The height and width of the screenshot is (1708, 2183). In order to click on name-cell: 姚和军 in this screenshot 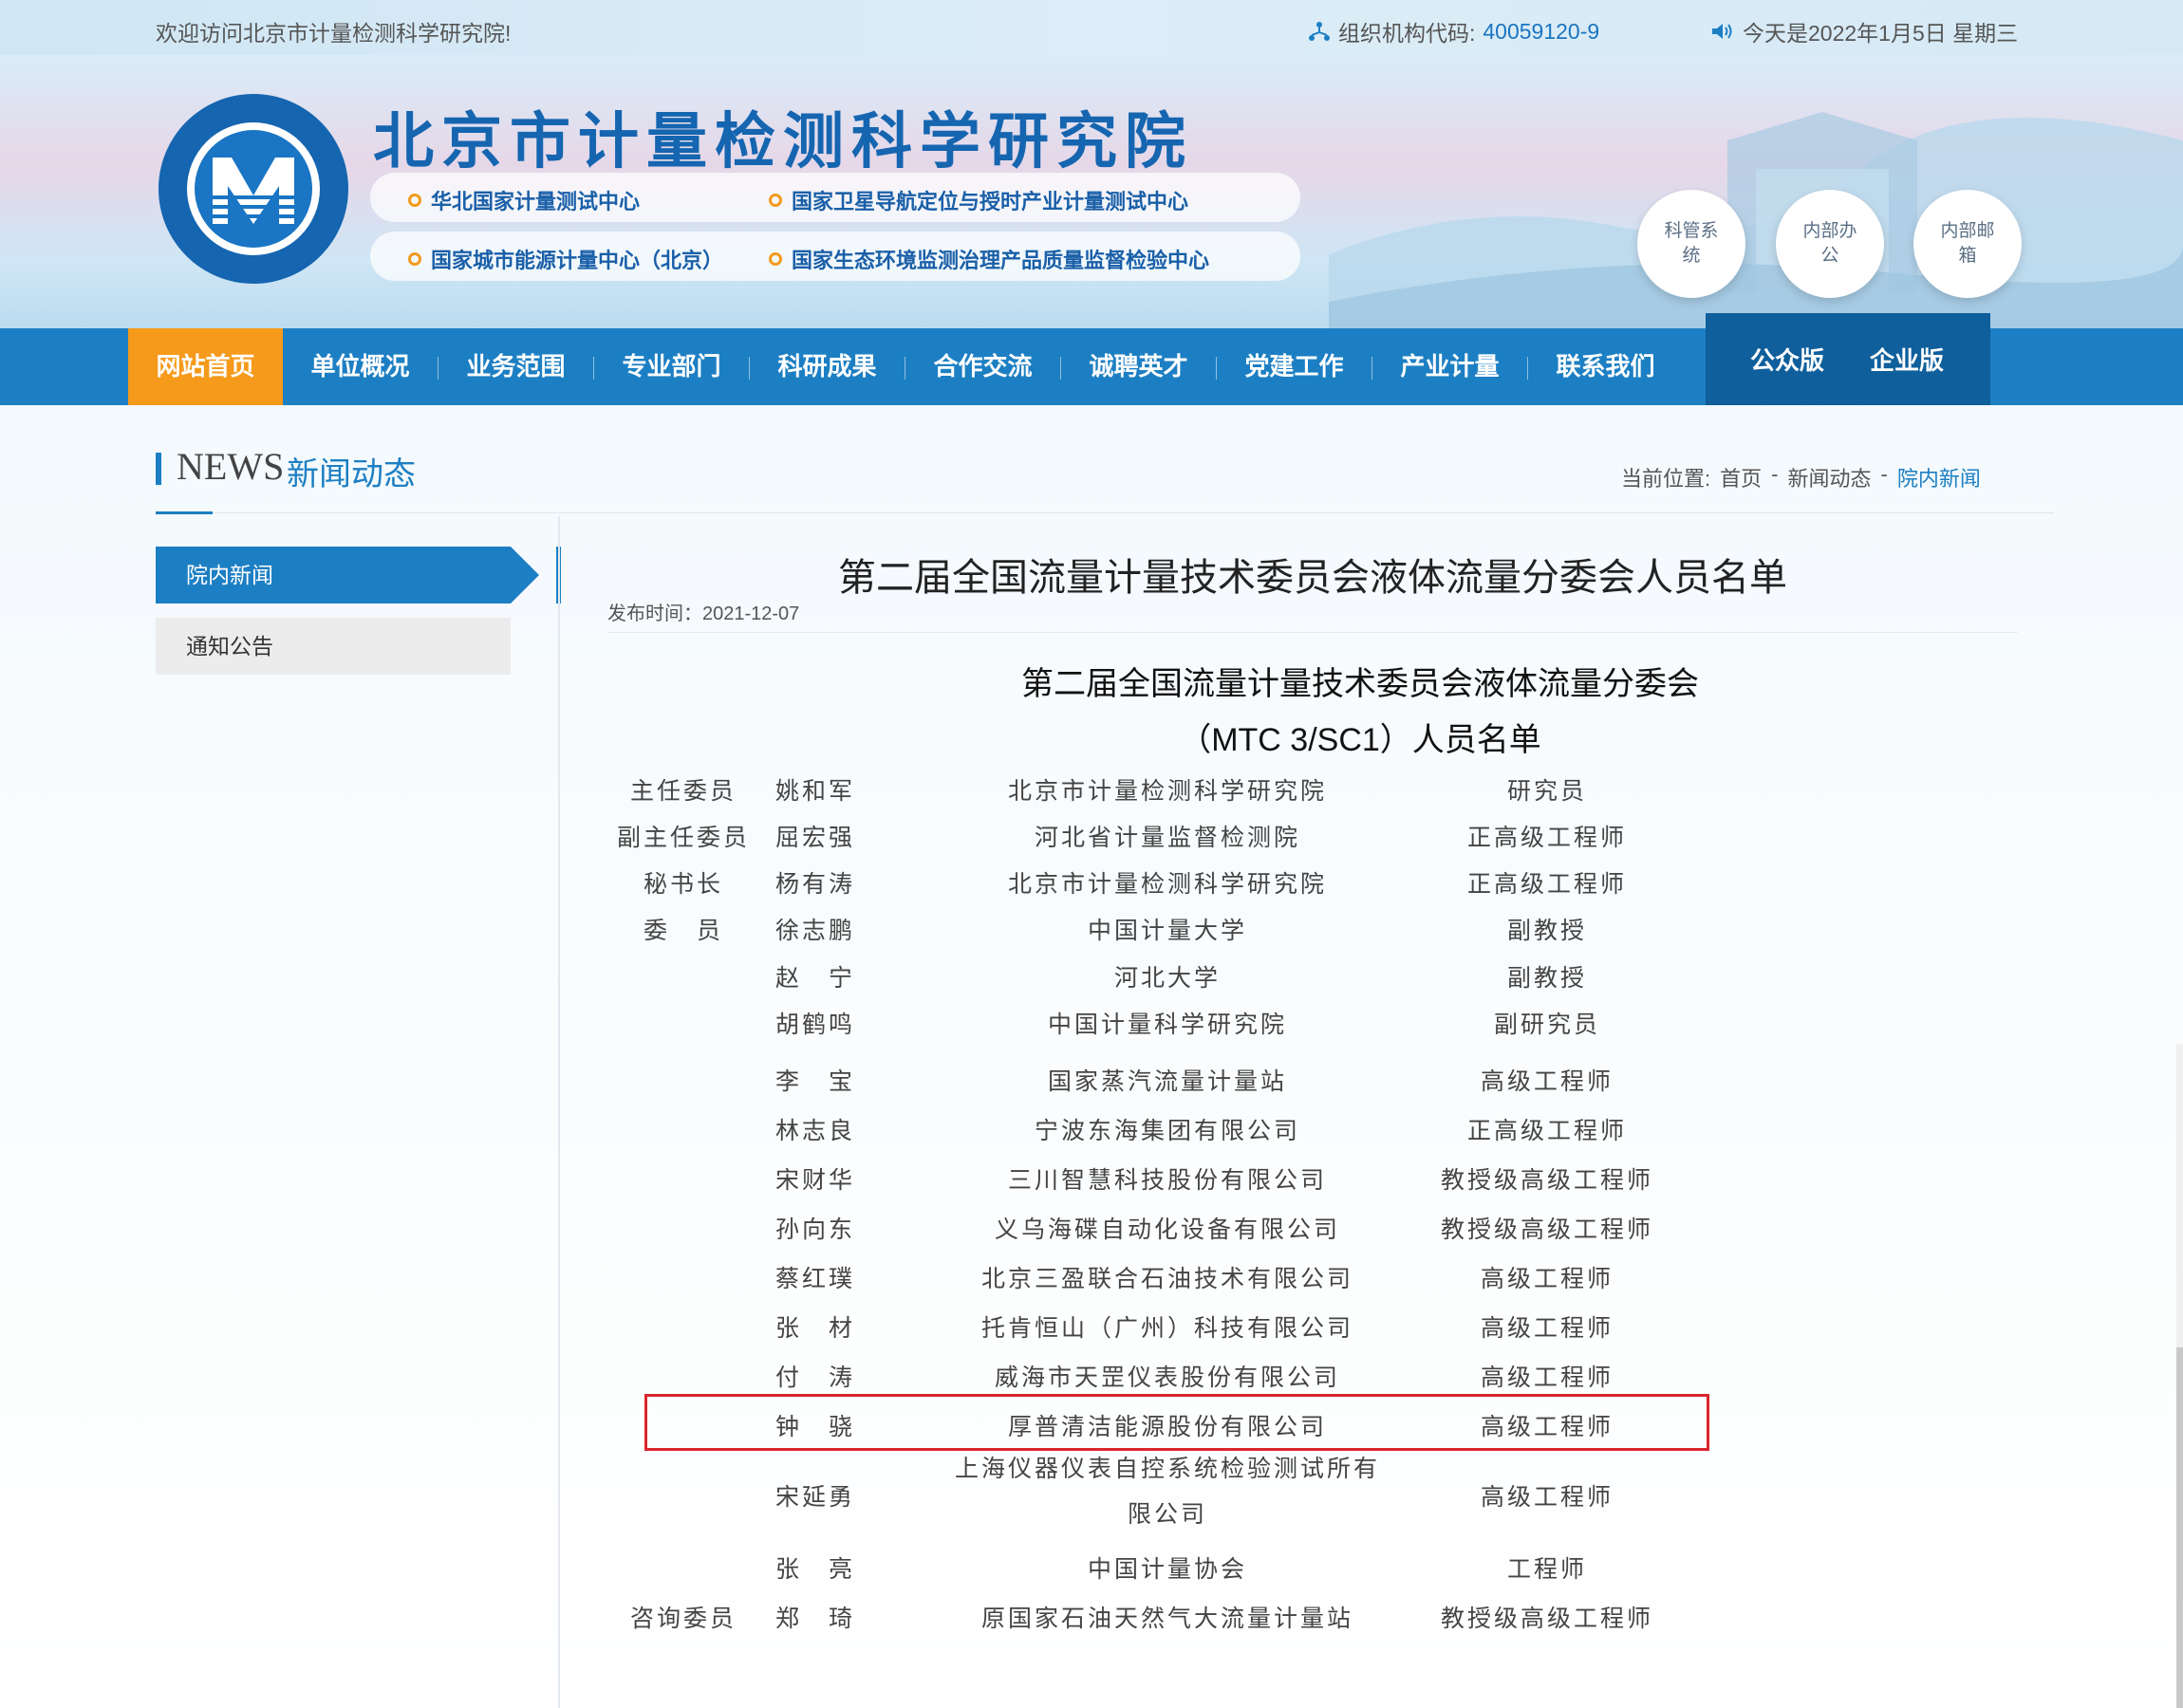, I will do `click(814, 791)`.